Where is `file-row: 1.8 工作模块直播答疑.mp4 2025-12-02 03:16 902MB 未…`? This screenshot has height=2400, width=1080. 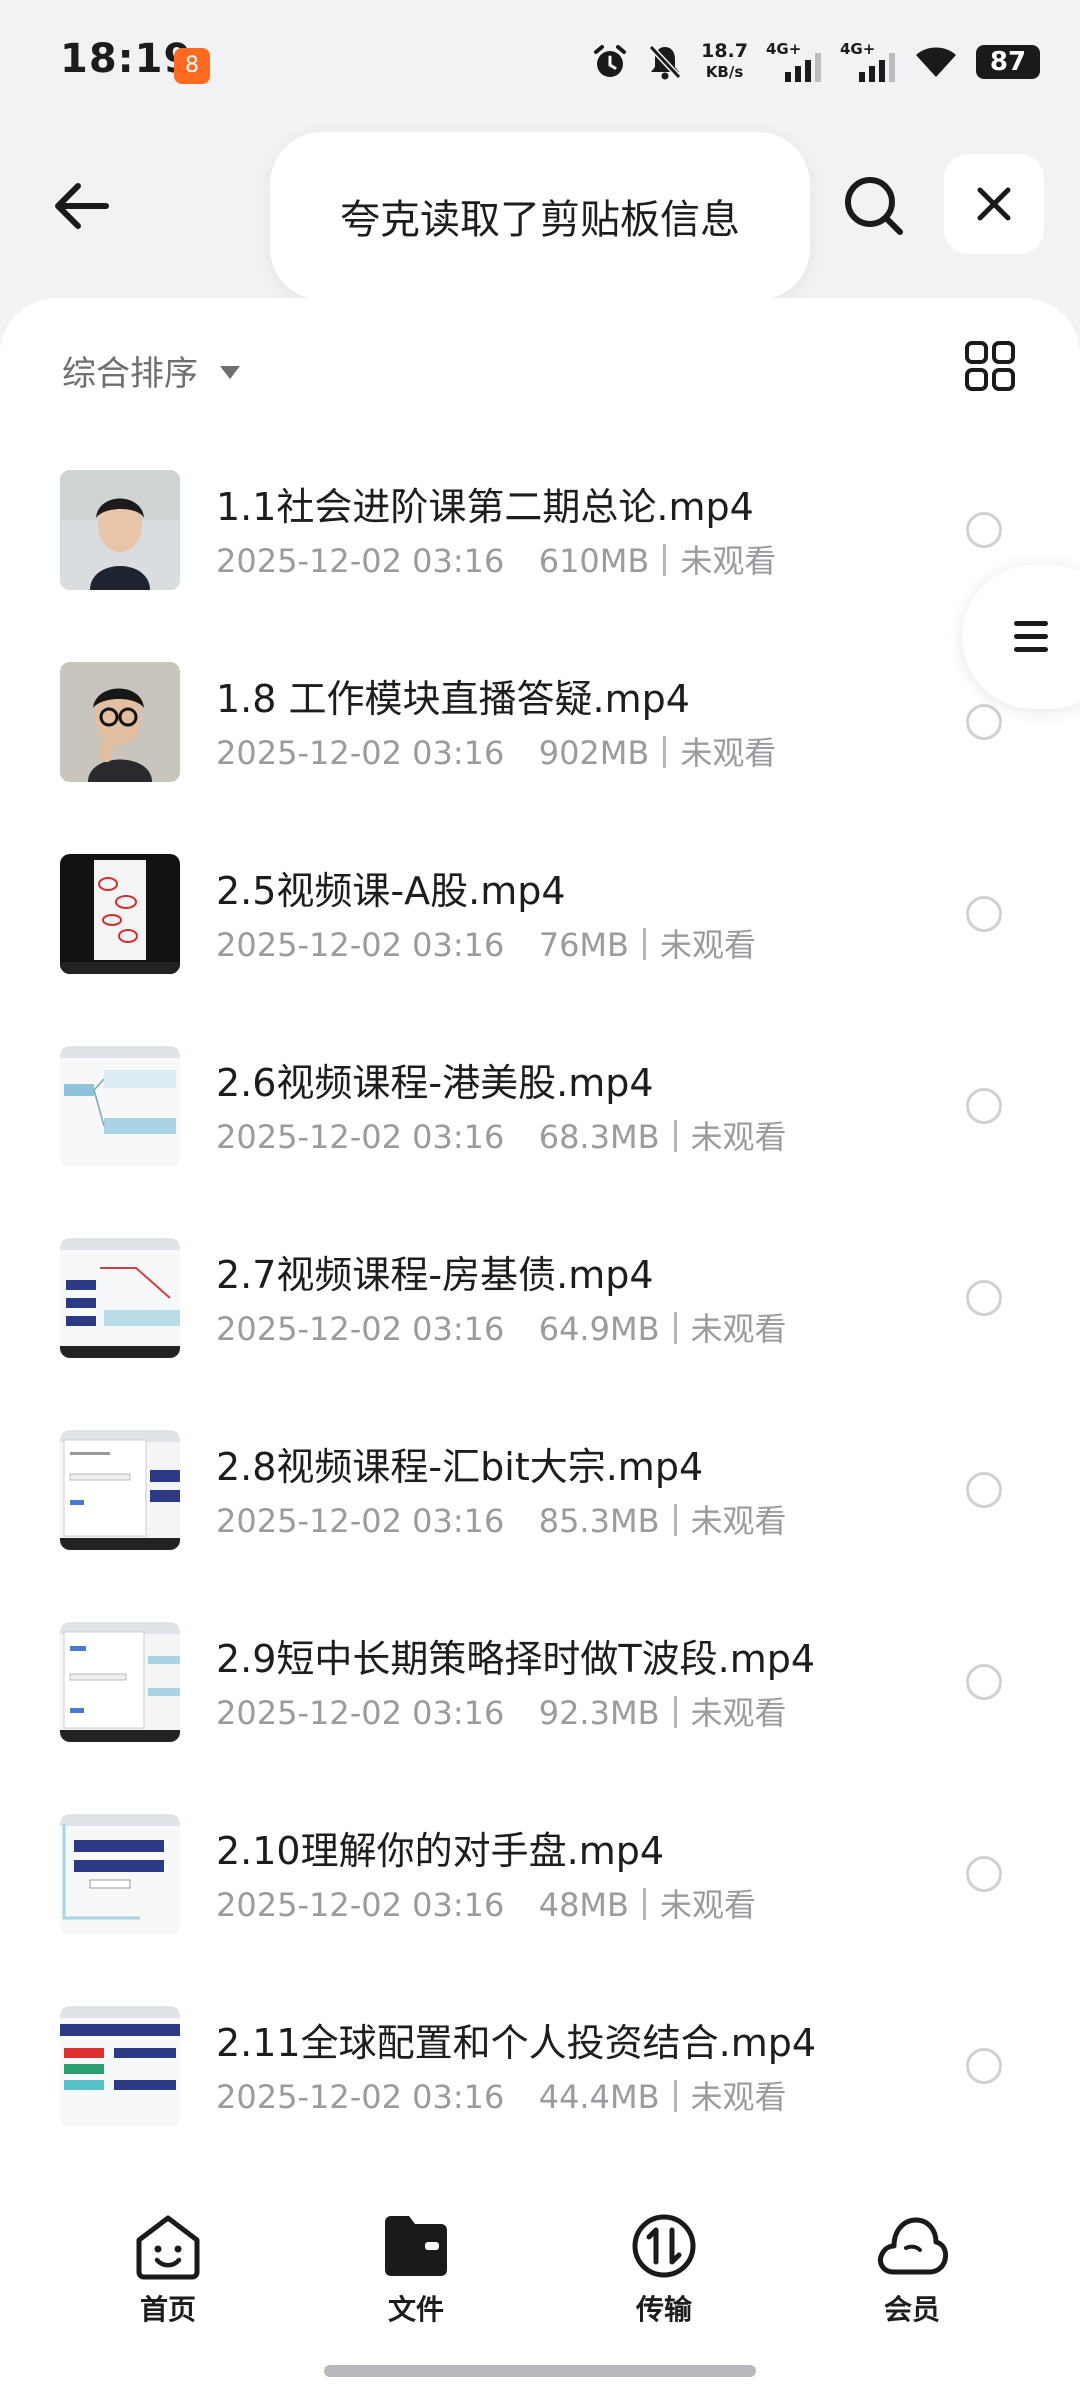 file-row: 1.8 工作模块直播答疑.mp4 2025-12-02 03:16 902MB 未… is located at coordinates (540, 720).